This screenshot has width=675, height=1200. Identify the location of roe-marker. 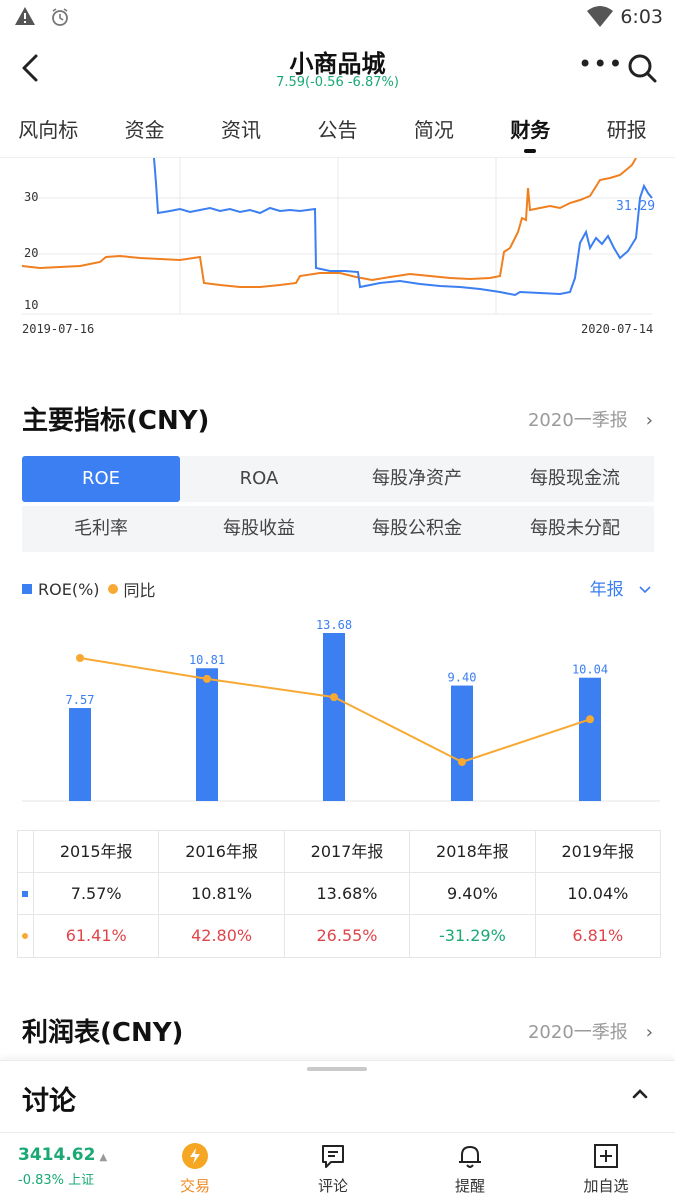
(25, 894).